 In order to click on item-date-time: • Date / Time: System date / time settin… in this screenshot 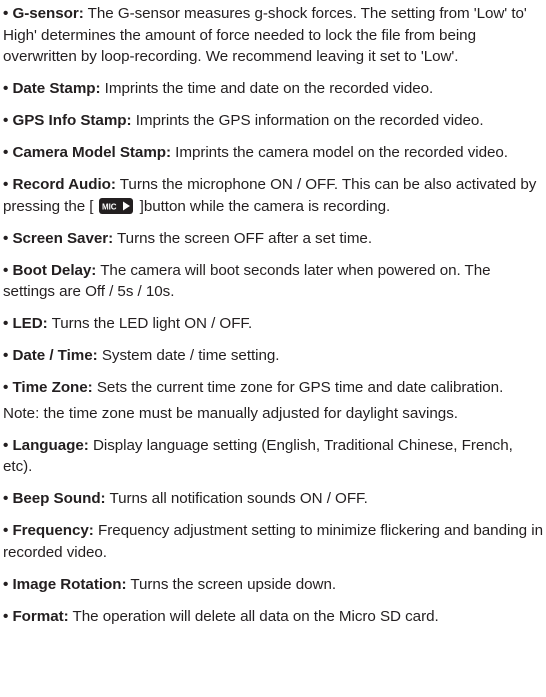, I will do `click(273, 356)`.